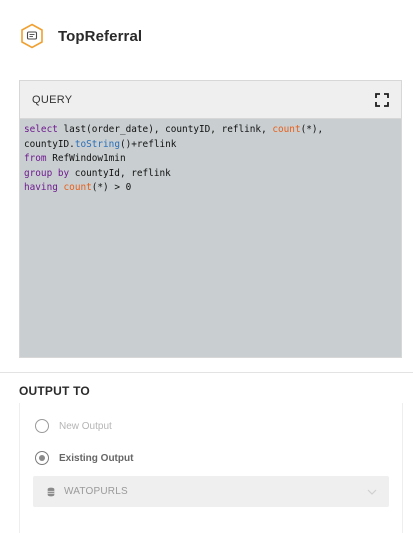  I want to click on line1-args: (order_date), countyID, reflink,, so click(179, 129).